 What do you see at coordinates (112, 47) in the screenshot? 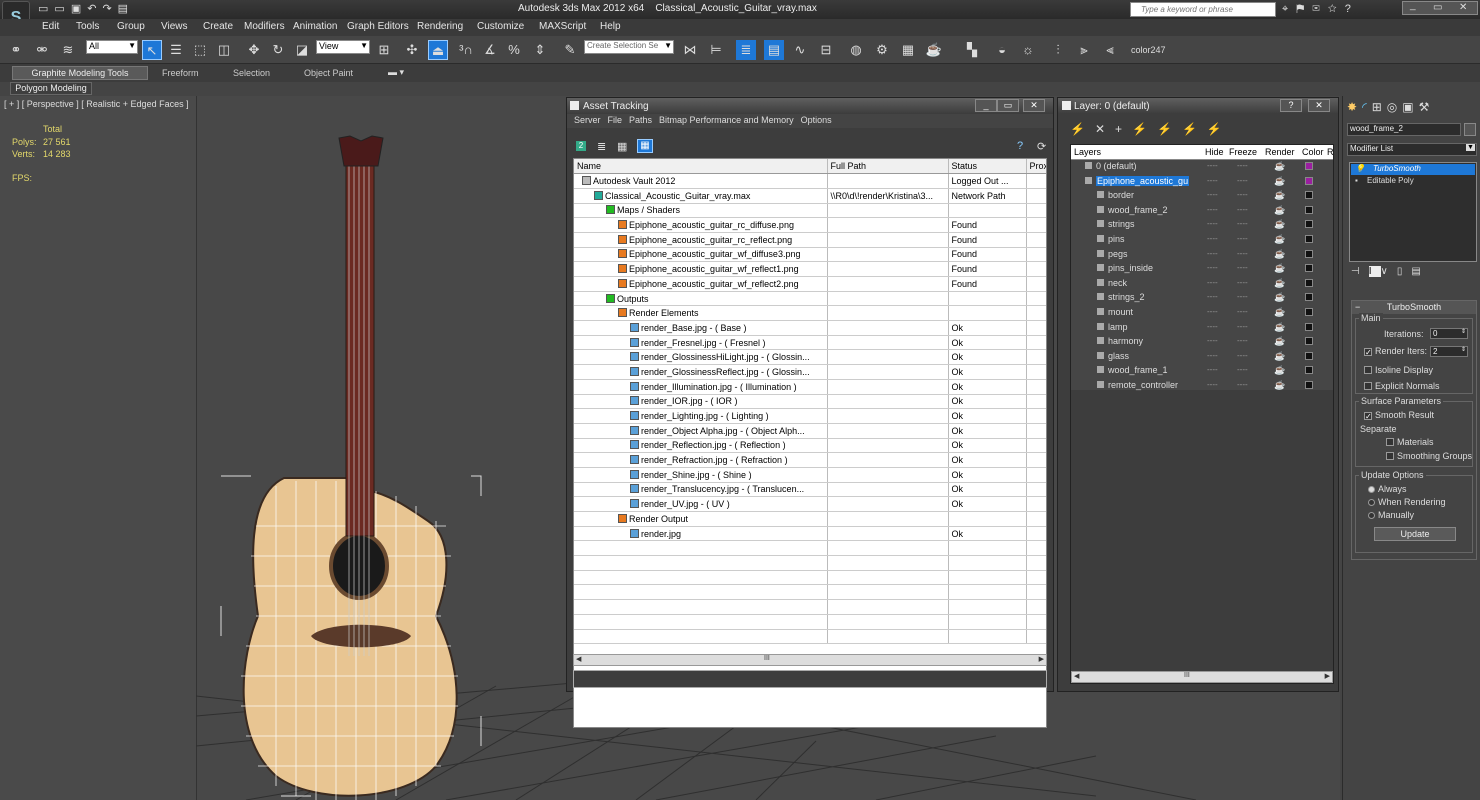
I see `selection-filter-dropdown: All ▼` at bounding box center [112, 47].